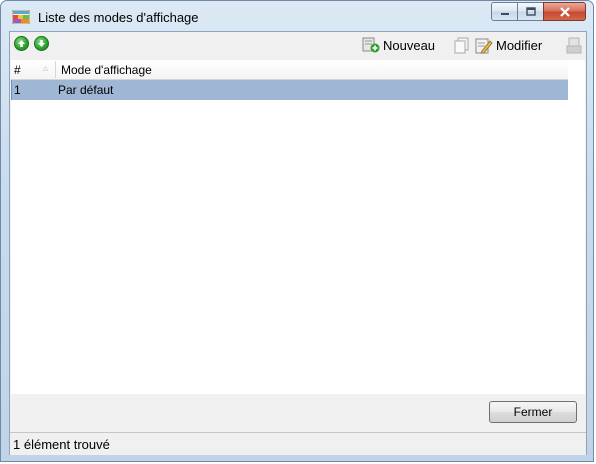 The image size is (596, 464). I want to click on arrow-up-icon, so click(21, 43).